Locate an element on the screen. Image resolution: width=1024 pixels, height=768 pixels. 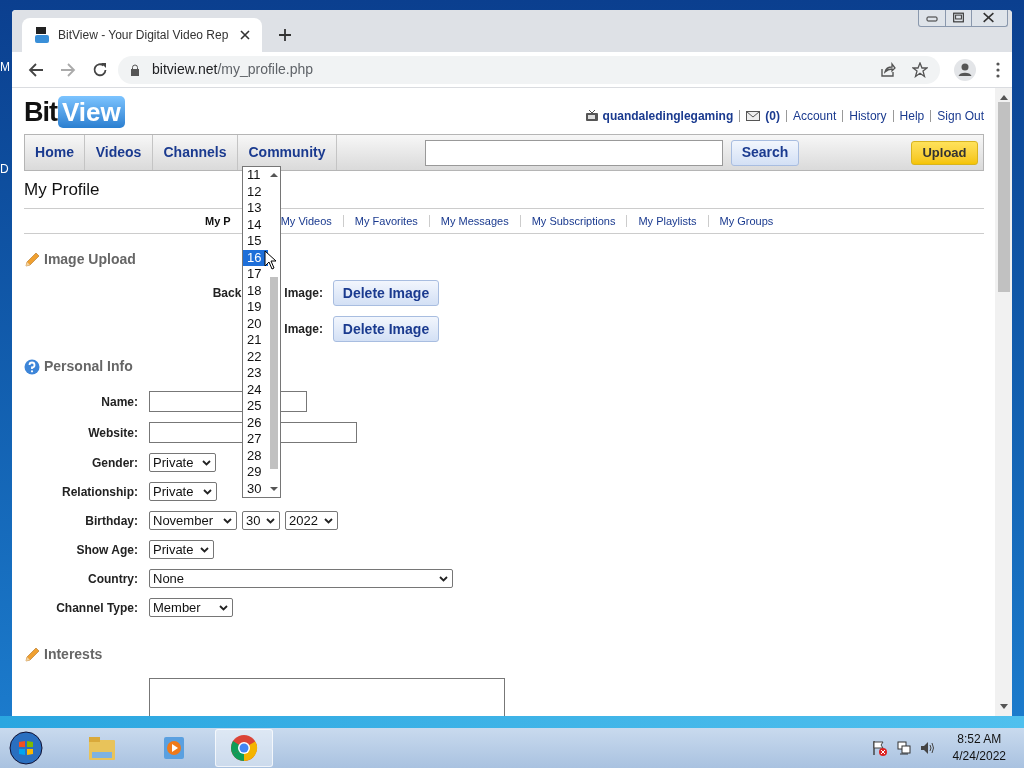
menu-icon is located at coordinates (998, 69).